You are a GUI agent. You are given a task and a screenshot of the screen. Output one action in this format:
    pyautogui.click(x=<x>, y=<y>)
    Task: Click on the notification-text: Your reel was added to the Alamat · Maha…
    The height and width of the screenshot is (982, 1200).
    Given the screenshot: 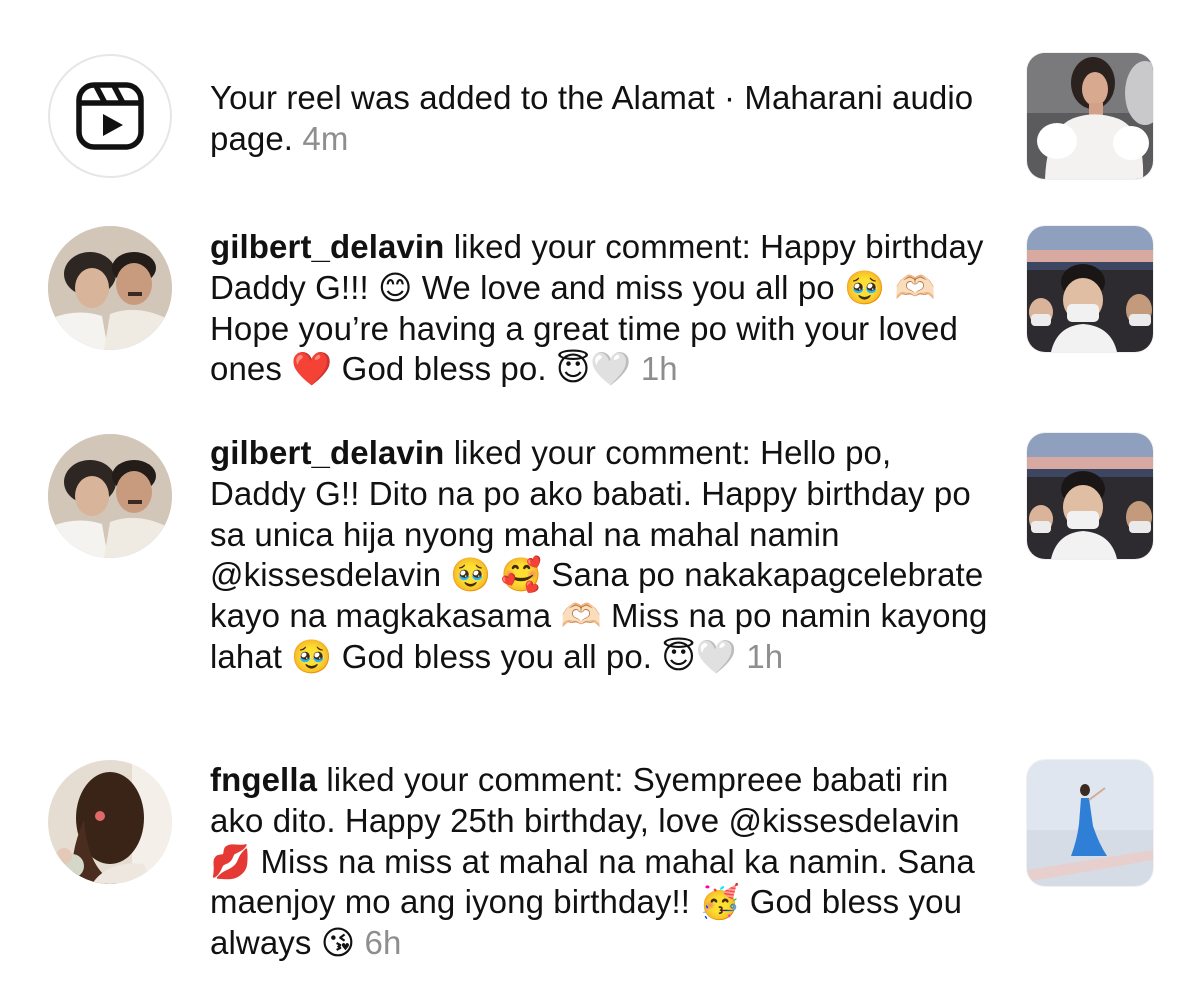 What is the action you would take?
    pyautogui.click(x=600, y=119)
    